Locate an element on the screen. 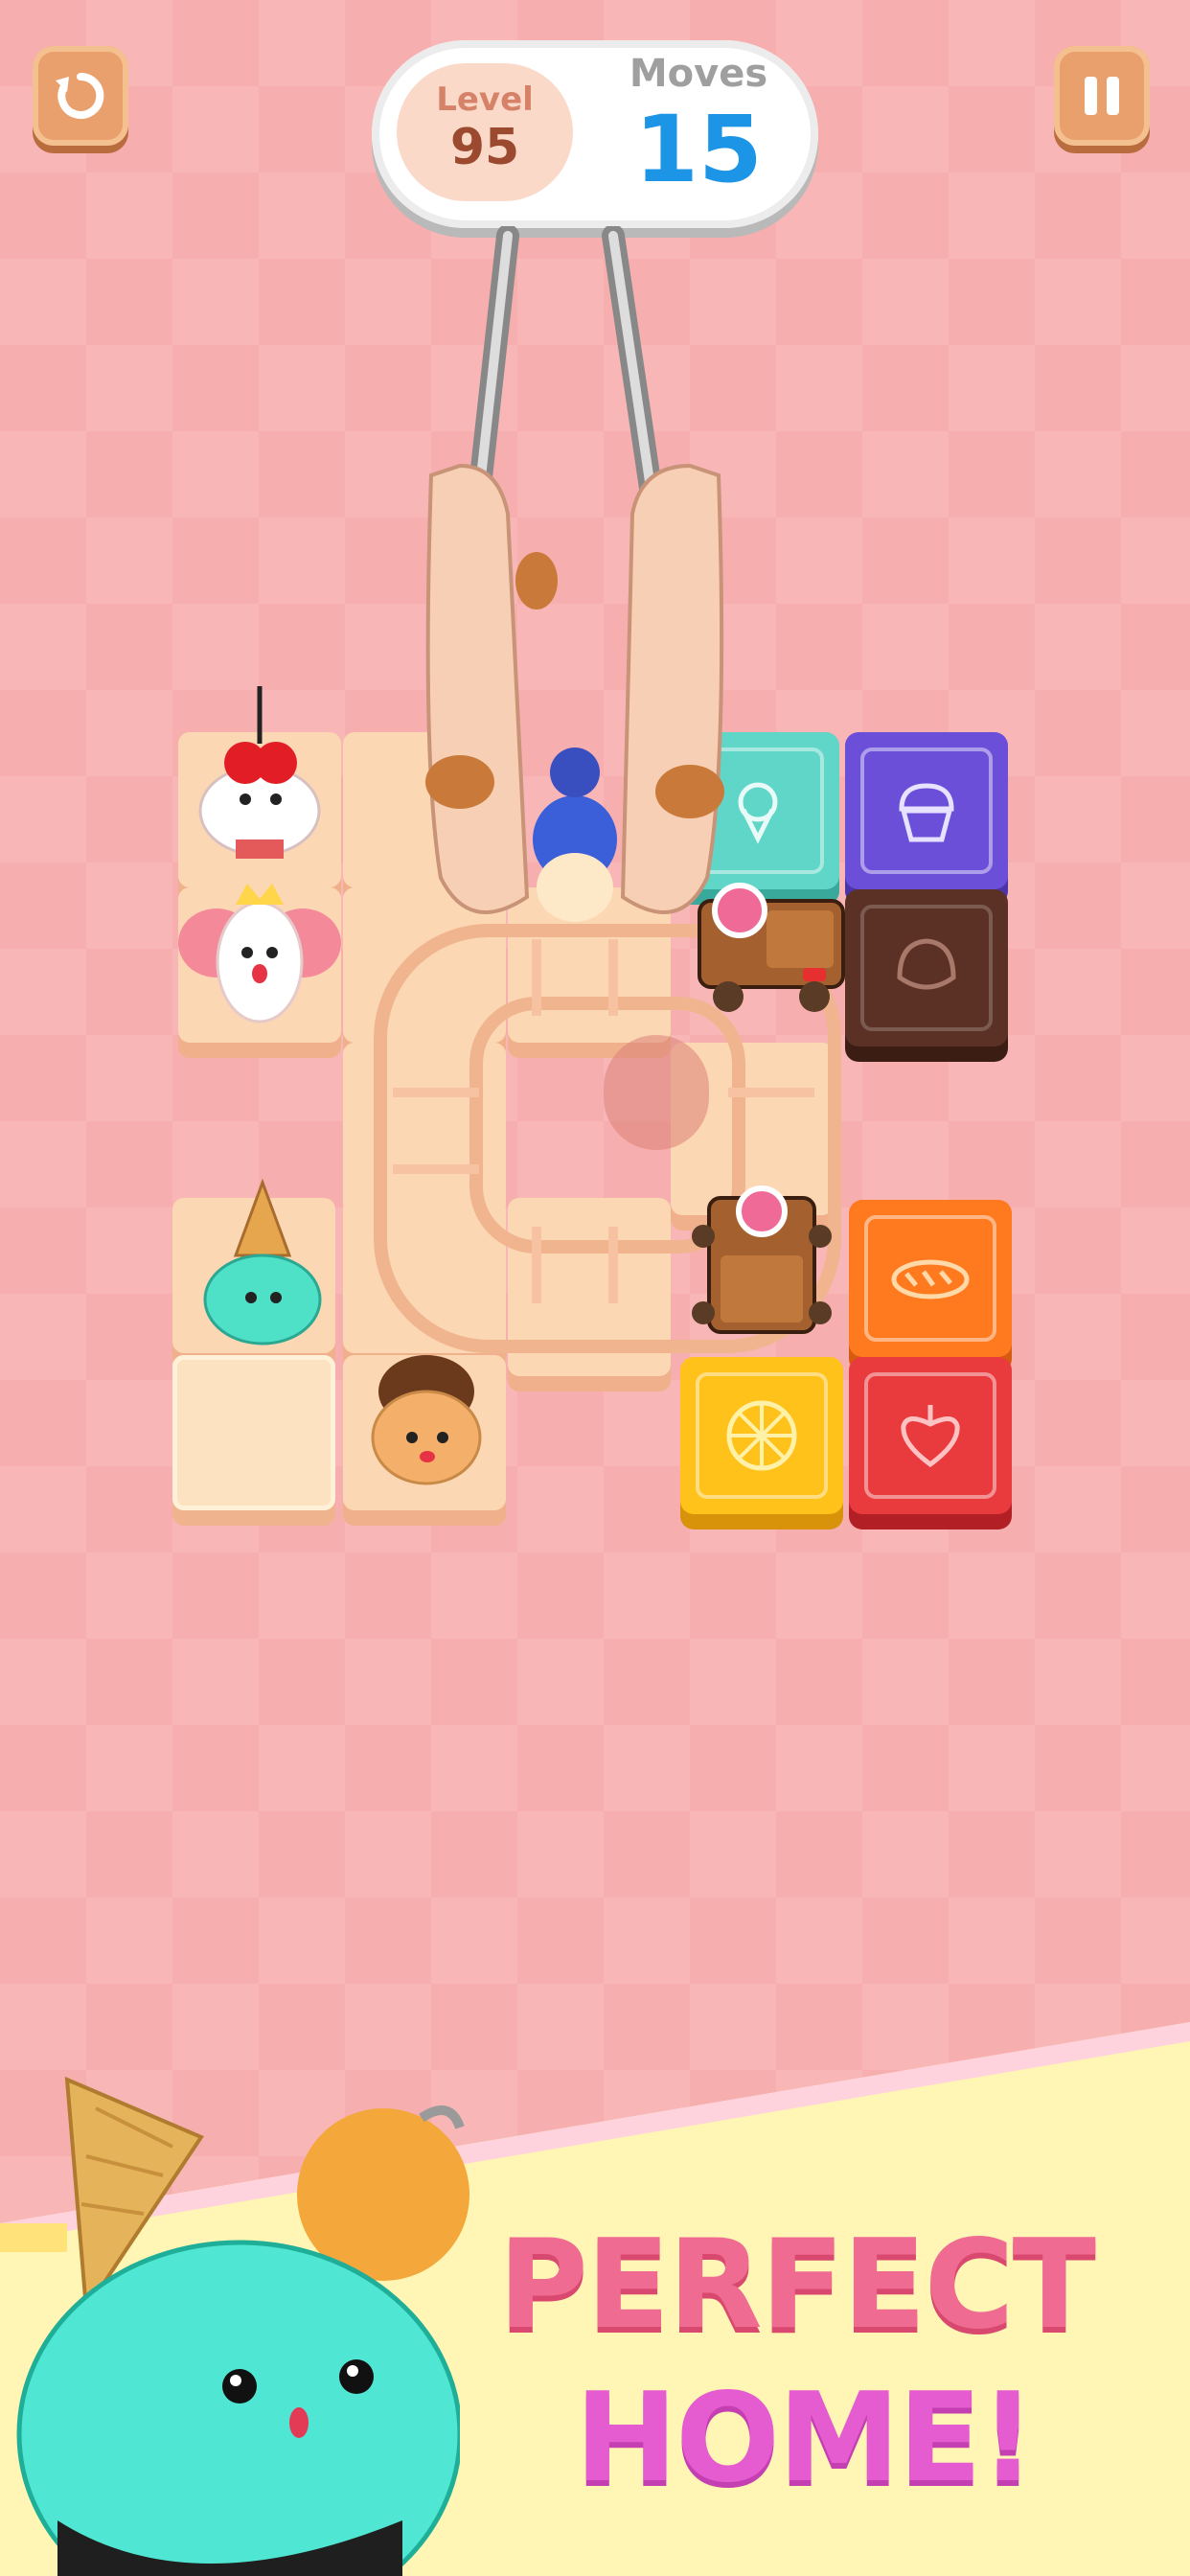  cherry-creature is located at coordinates (260, 772).